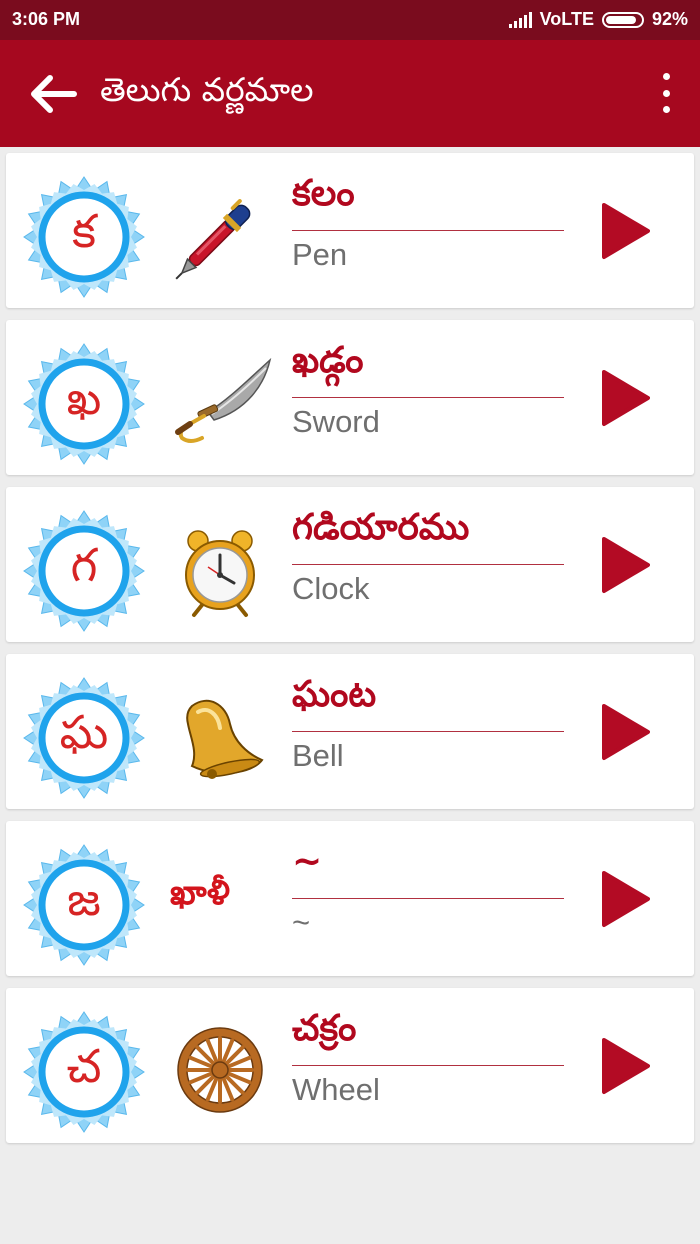 This screenshot has width=700, height=1244. I want to click on signal-icon, so click(520, 19).